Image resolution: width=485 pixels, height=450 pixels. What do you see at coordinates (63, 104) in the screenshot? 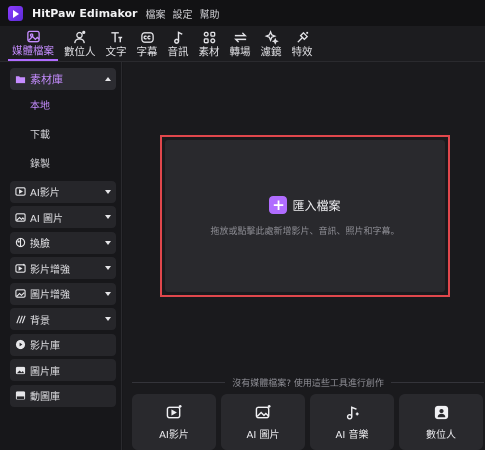
I see `sidebar-item-local: 本地` at bounding box center [63, 104].